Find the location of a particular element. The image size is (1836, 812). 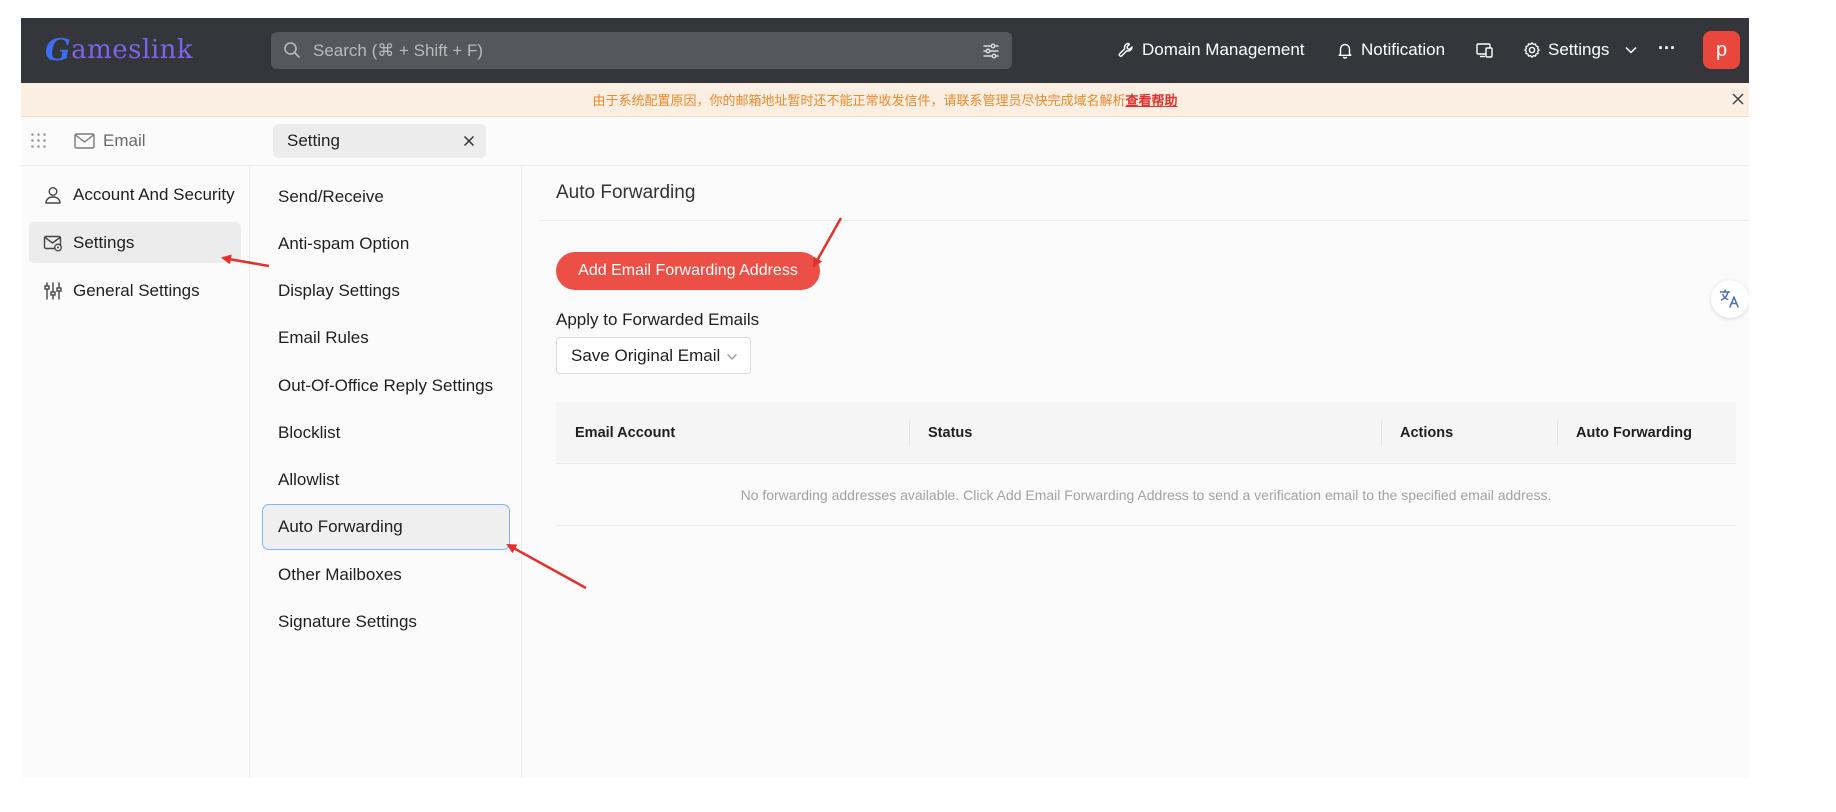

notice-help-link: 查看帮助 is located at coordinates (1152, 99).